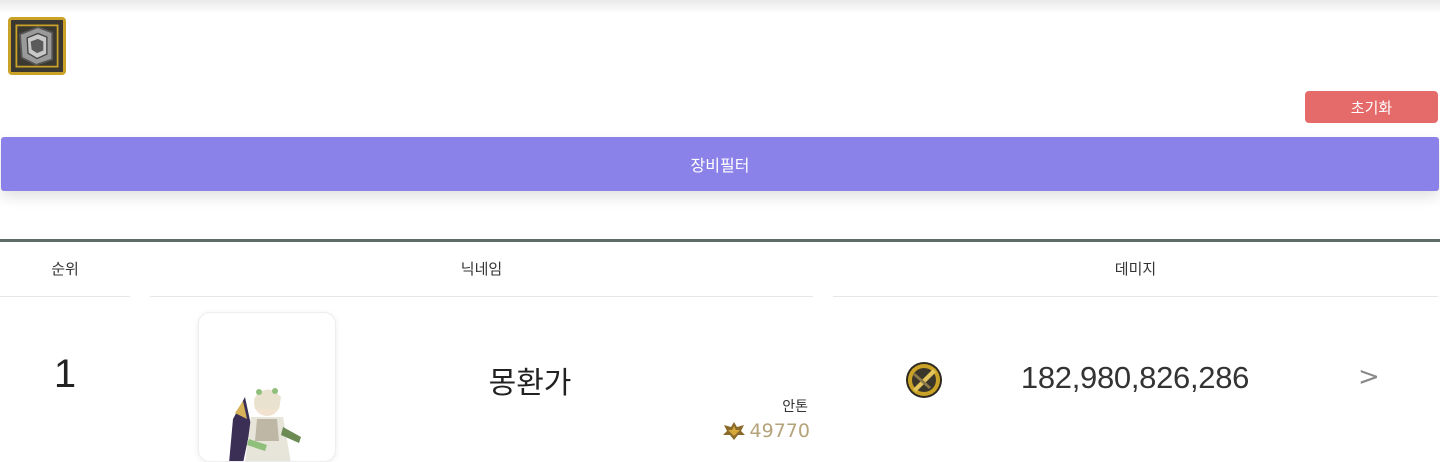 This screenshot has width=1440, height=462. Describe the element at coordinates (37, 46) in the screenshot. I see `equipment-item-icon` at that location.